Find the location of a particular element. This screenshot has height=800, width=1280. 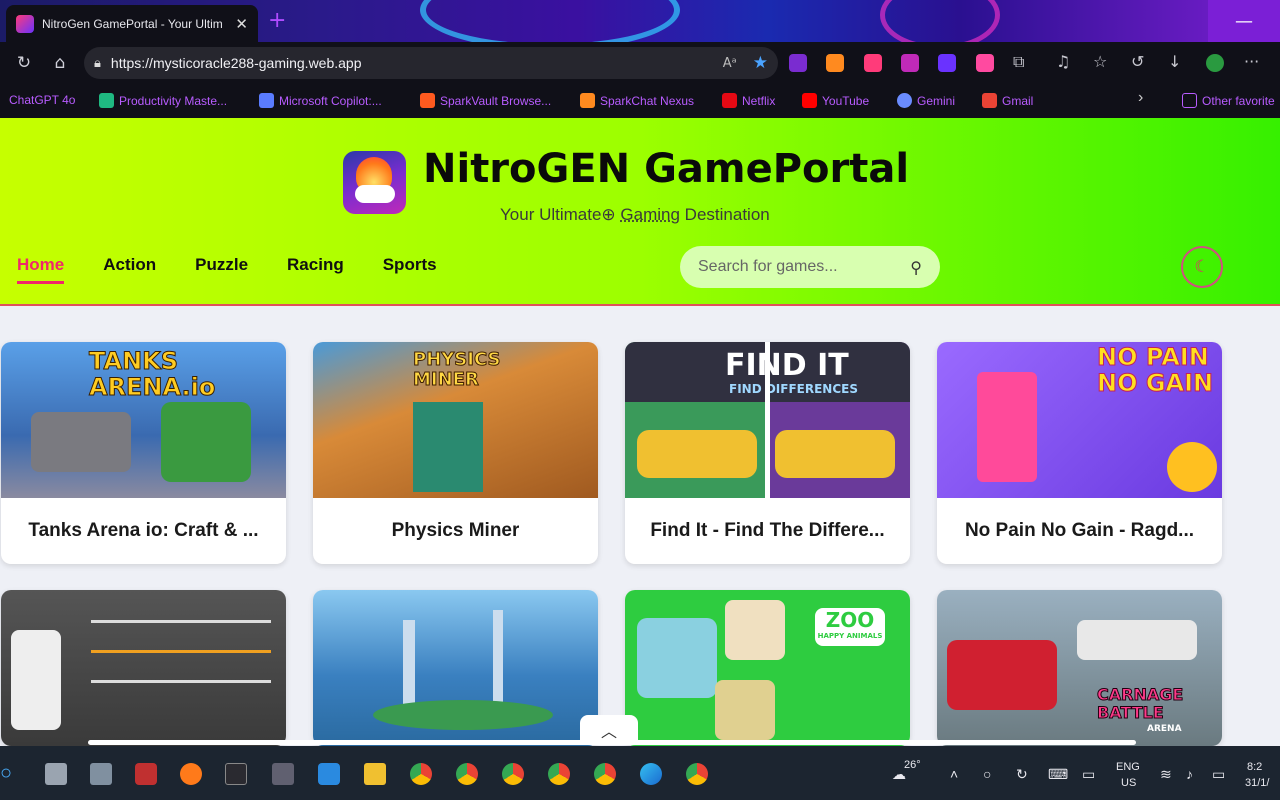

extensions-puzzle-icon: ⧉ is located at coordinates (1018, 62).